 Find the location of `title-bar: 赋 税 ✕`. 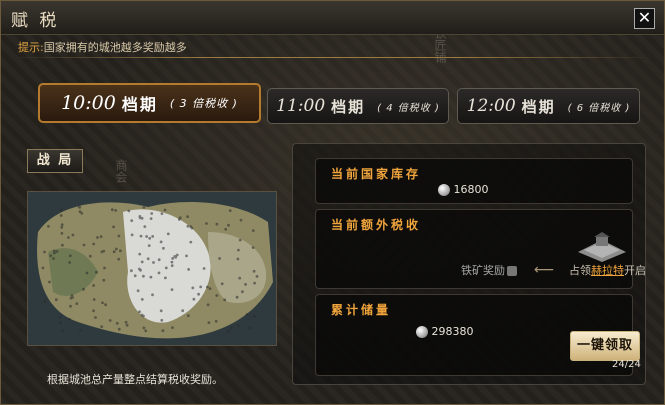

title-bar: 赋 税 ✕ is located at coordinates (332, 18).